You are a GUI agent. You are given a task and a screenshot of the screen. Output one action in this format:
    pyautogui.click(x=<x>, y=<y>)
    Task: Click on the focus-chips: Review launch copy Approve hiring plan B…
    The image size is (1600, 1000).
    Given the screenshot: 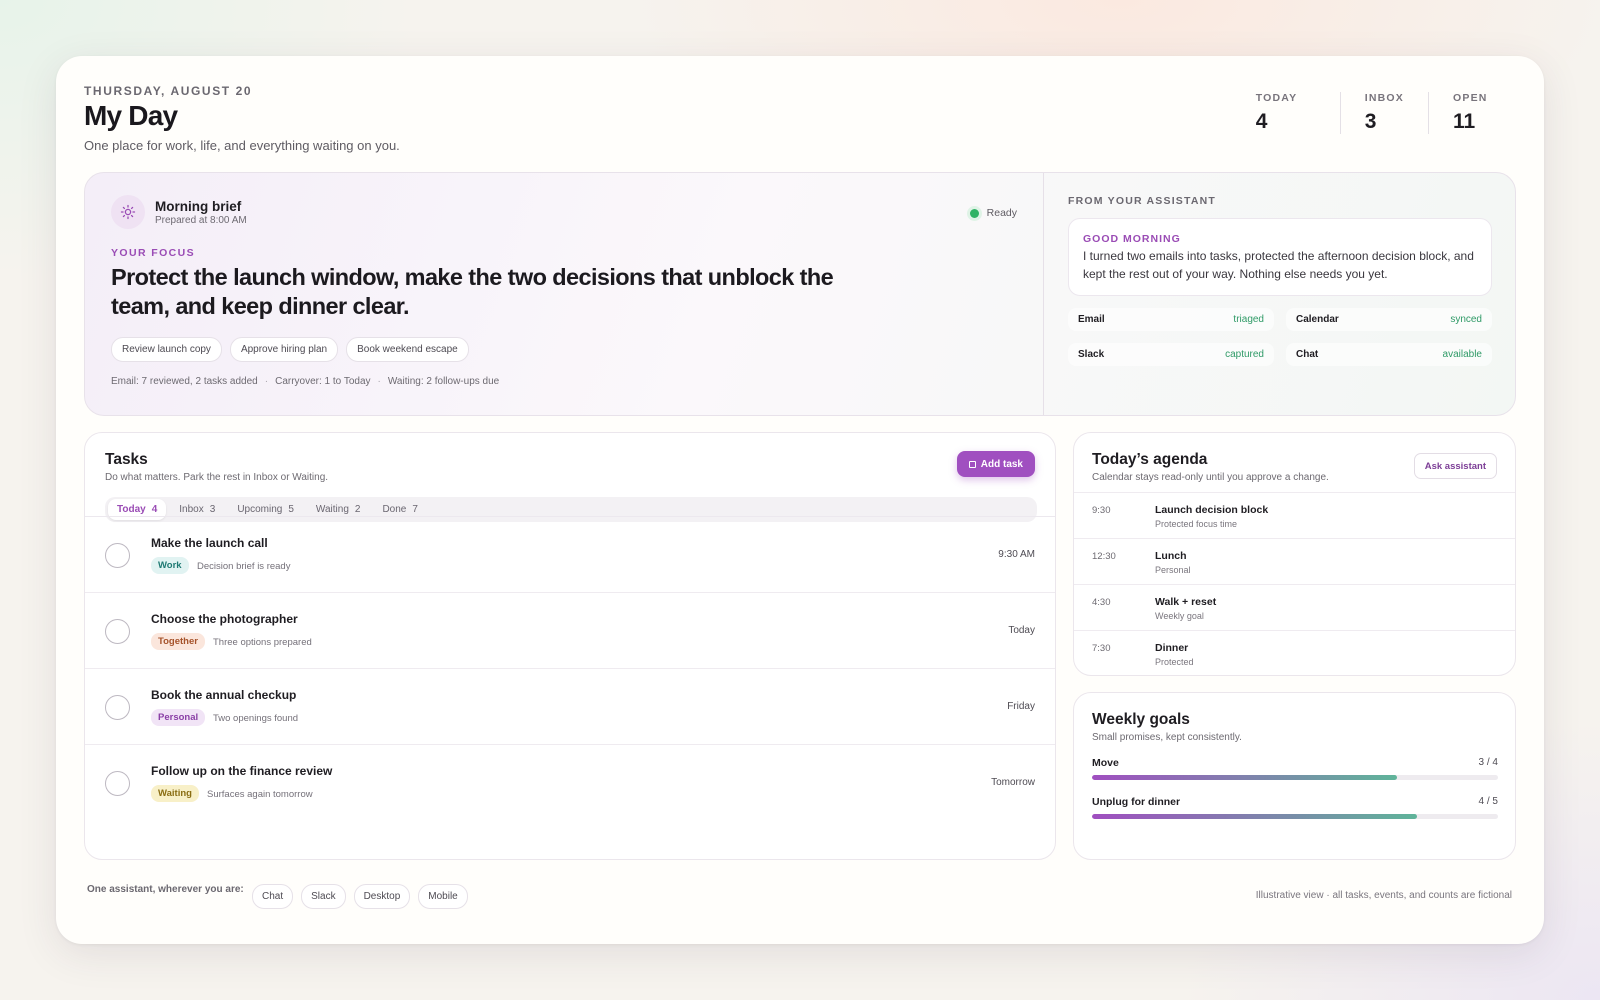 What is the action you would take?
    pyautogui.click(x=290, y=349)
    